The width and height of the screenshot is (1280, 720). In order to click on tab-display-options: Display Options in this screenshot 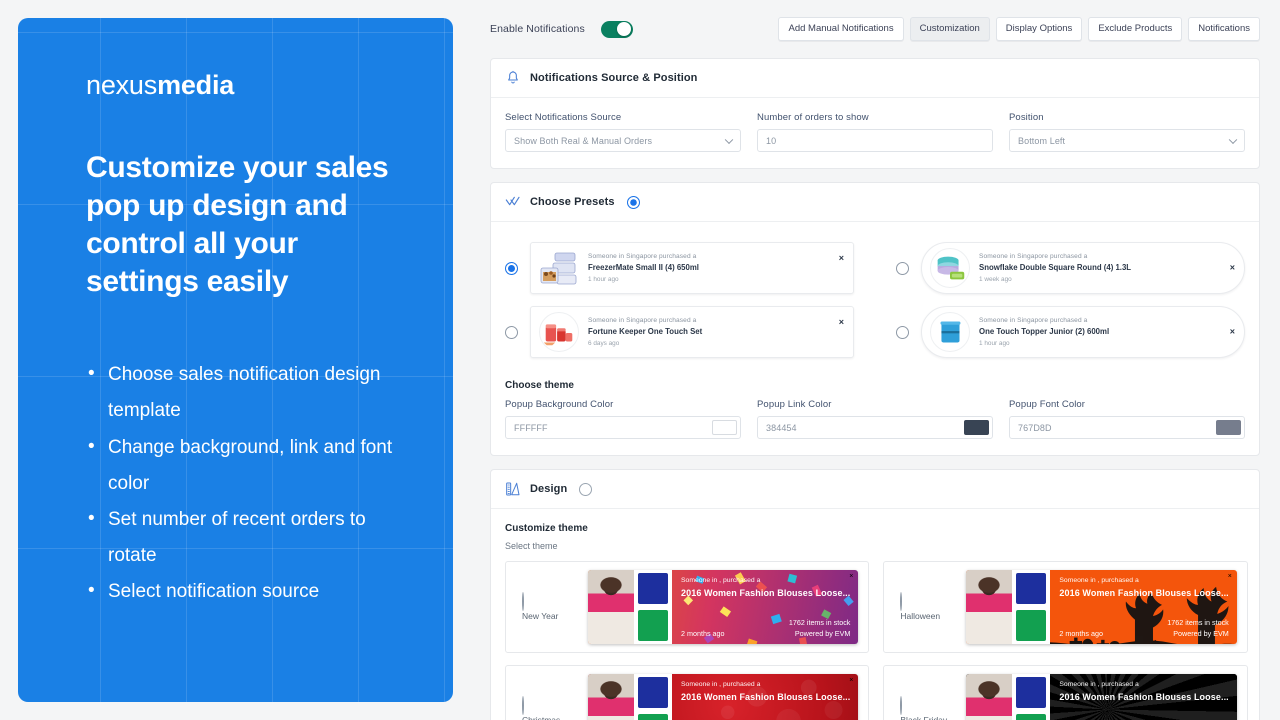, I will do `click(1039, 29)`.